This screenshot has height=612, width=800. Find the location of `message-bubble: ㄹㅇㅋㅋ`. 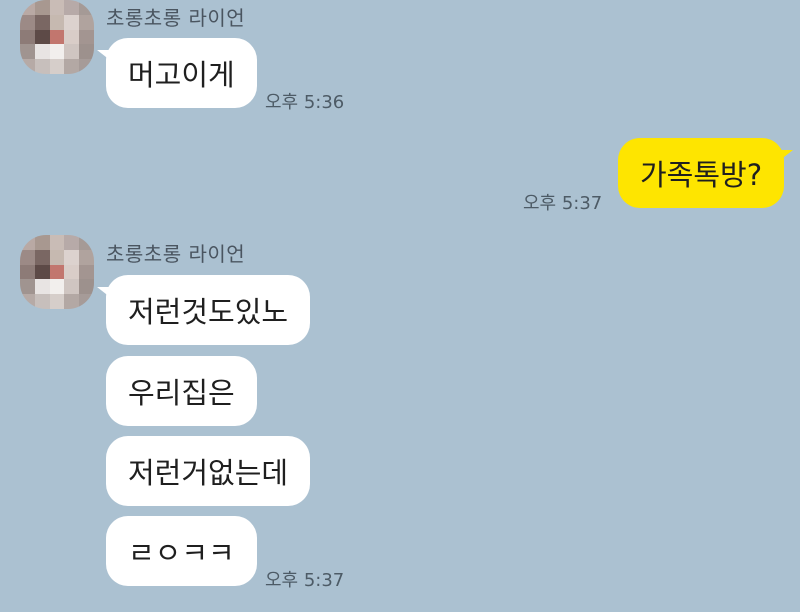

message-bubble: ㄹㅇㅋㅋ is located at coordinates (181, 551).